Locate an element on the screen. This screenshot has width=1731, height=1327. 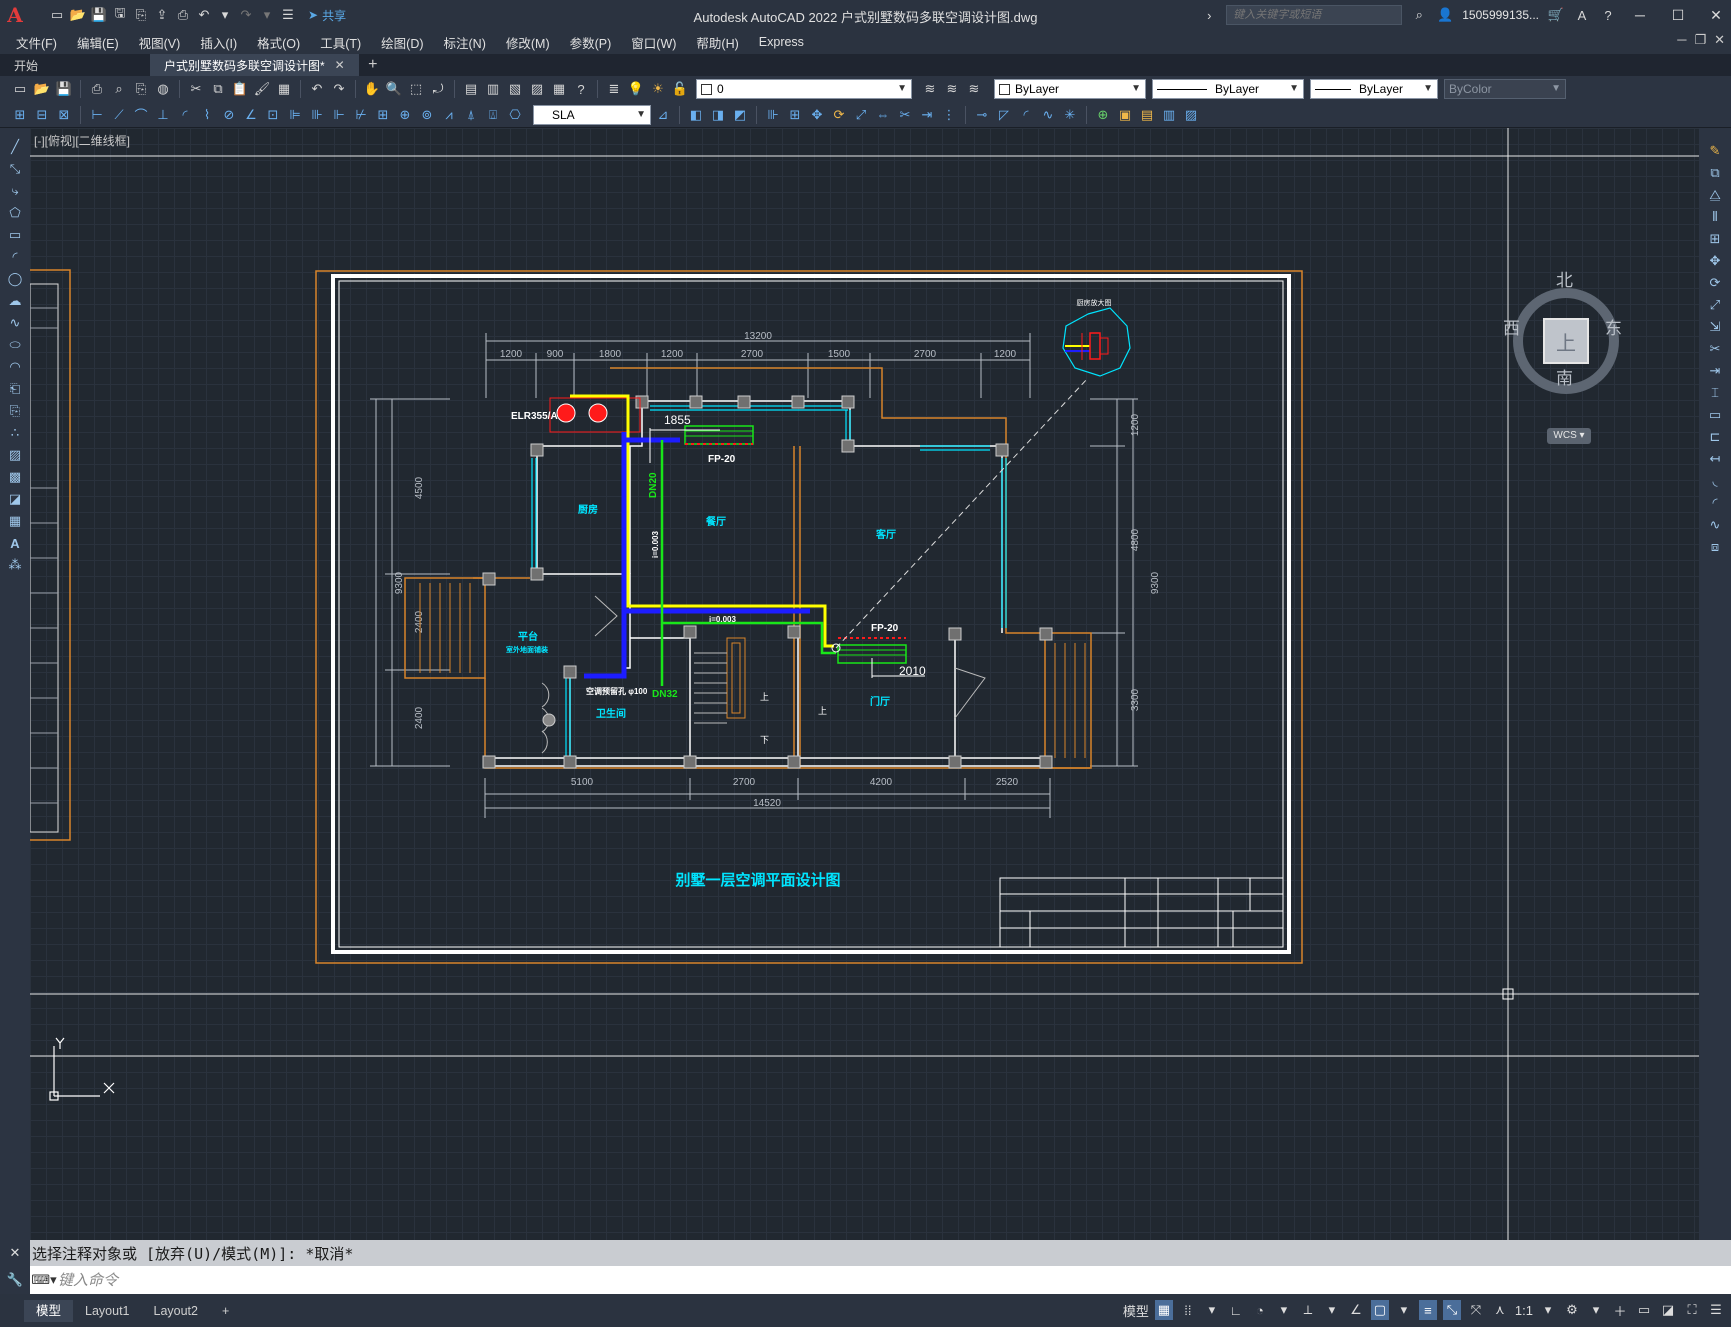
tolerance-icon: ⊞ is located at coordinates (383, 115).